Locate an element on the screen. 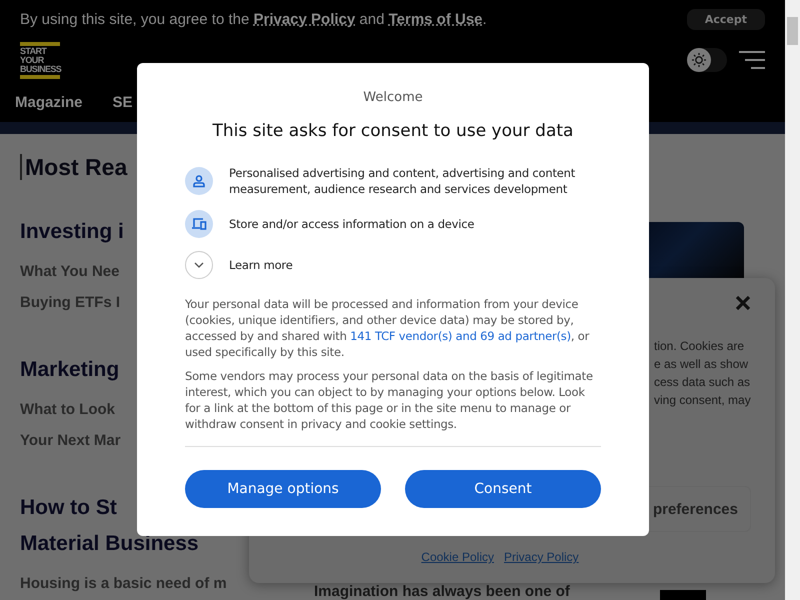  terms-of-use-link: Terms of Use is located at coordinates (435, 19).